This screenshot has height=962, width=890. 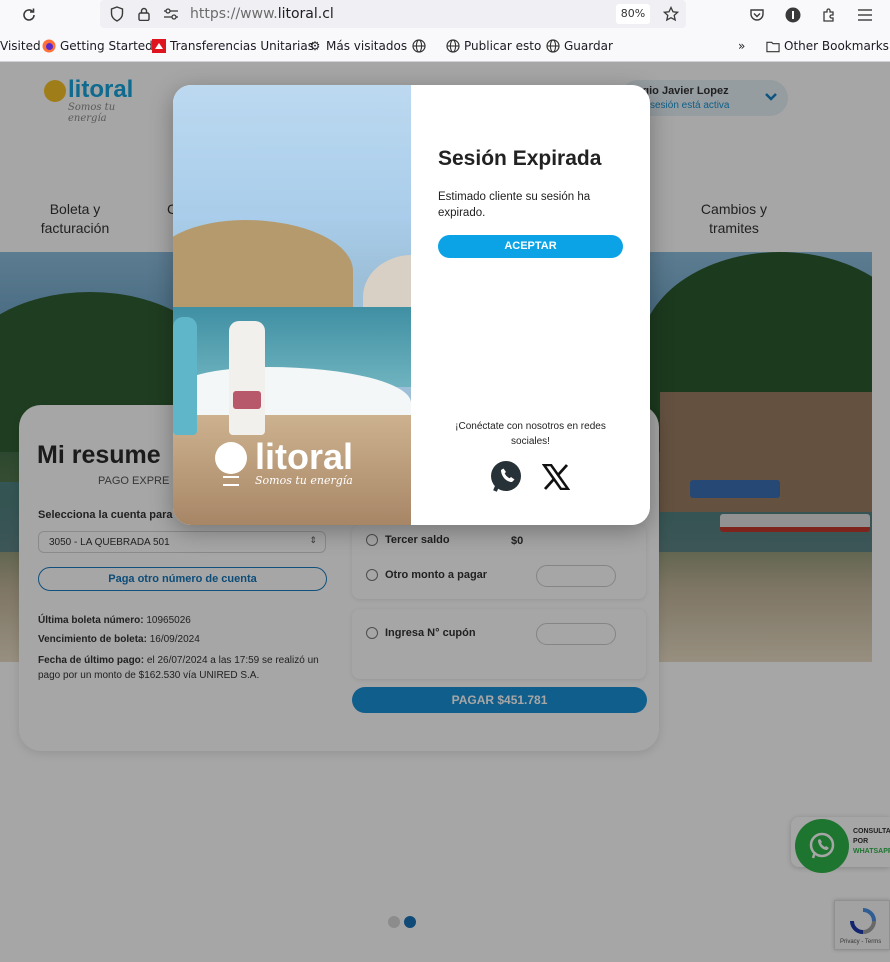 I want to click on pocket-icon, so click(x=757, y=15).